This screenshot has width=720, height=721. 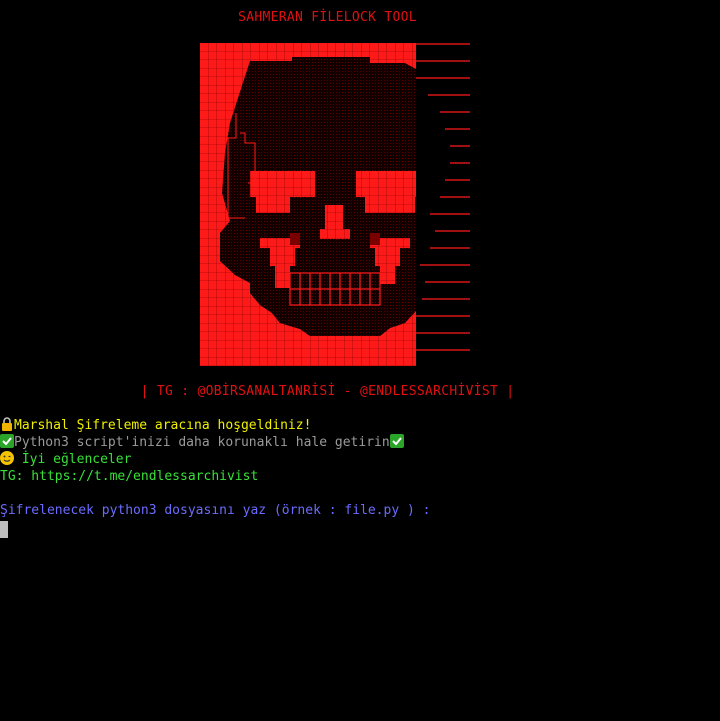 What do you see at coordinates (7, 458) in the screenshot?
I see `smiley-icon` at bounding box center [7, 458].